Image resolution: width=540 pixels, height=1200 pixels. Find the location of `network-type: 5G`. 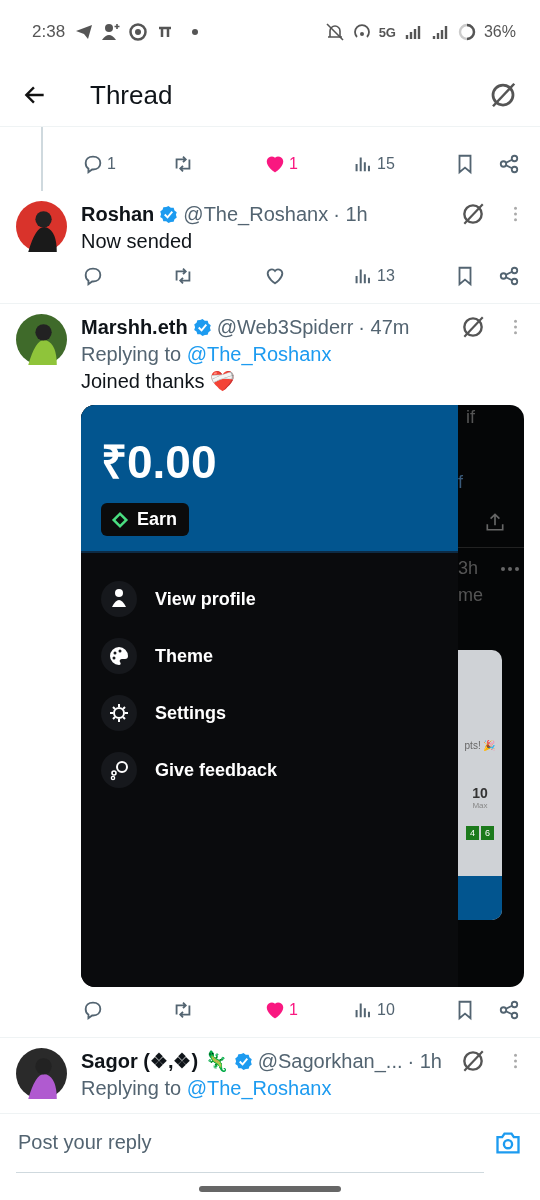

network-type: 5G is located at coordinates (387, 32).